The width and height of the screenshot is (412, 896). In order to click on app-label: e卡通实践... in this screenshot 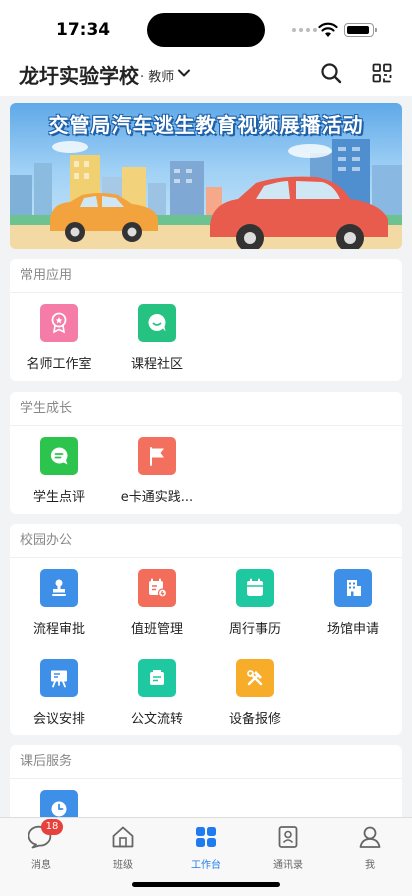, I will do `click(157, 497)`.